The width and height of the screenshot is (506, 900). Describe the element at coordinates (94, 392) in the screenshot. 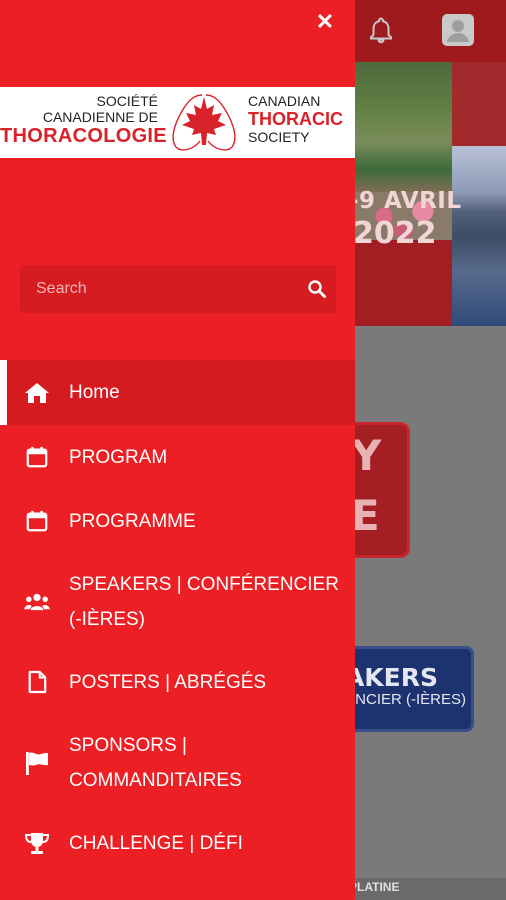

I see `menu-label: Home` at that location.